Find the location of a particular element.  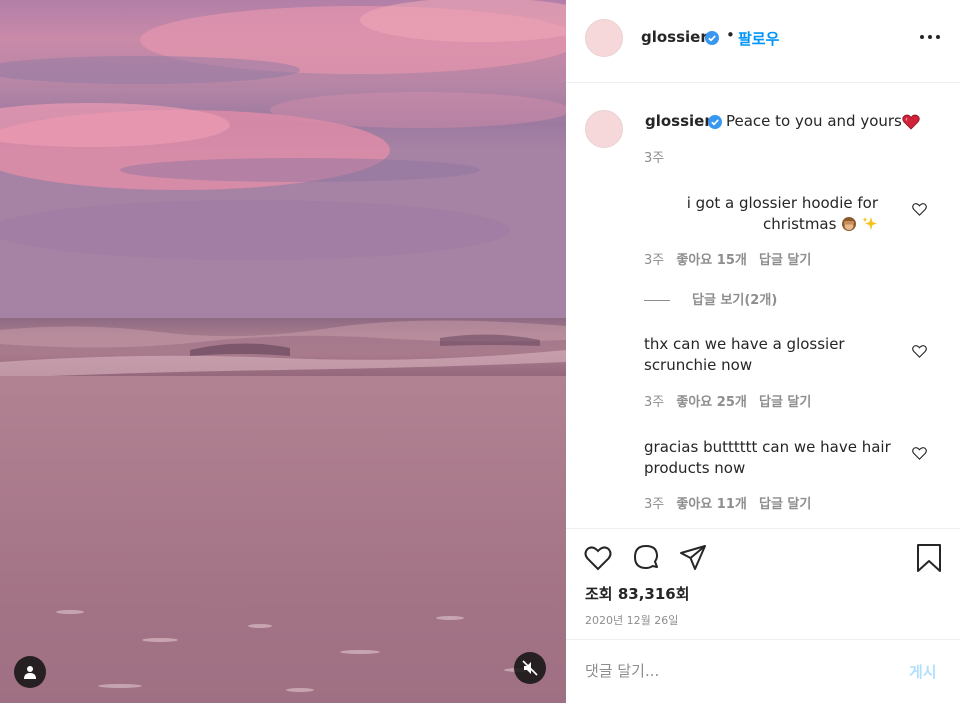

author-avatar is located at coordinates (604, 38).